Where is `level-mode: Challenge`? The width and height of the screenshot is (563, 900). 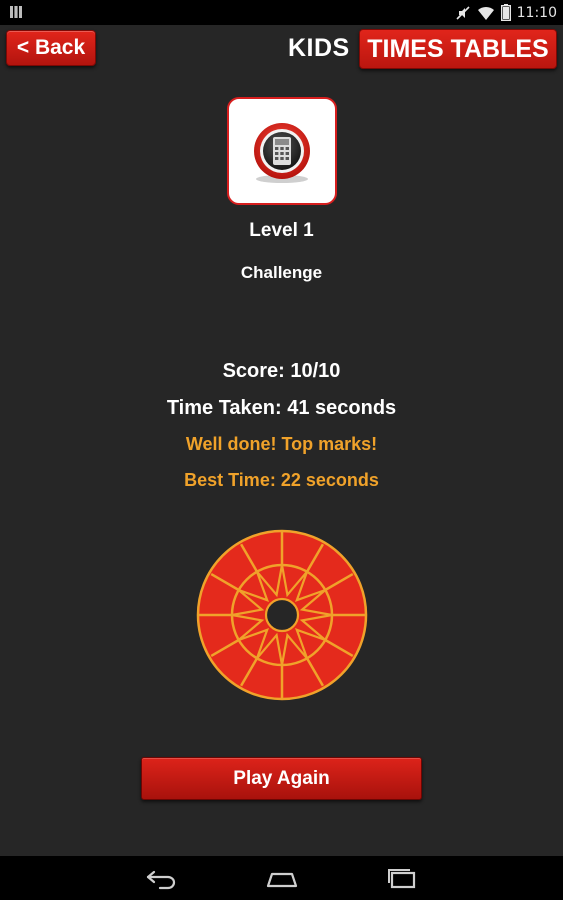 level-mode: Challenge is located at coordinates (281, 272).